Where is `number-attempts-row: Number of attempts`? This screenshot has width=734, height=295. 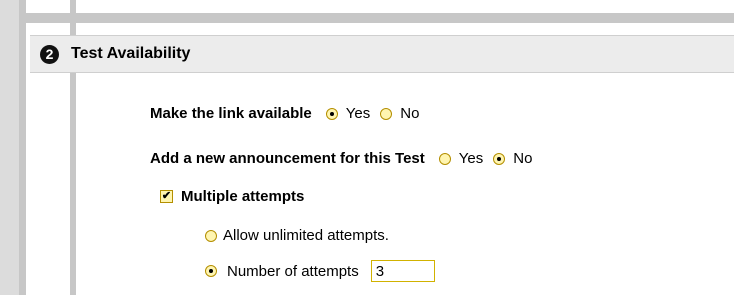
number-attempts-row: Number of attempts is located at coordinates (320, 271).